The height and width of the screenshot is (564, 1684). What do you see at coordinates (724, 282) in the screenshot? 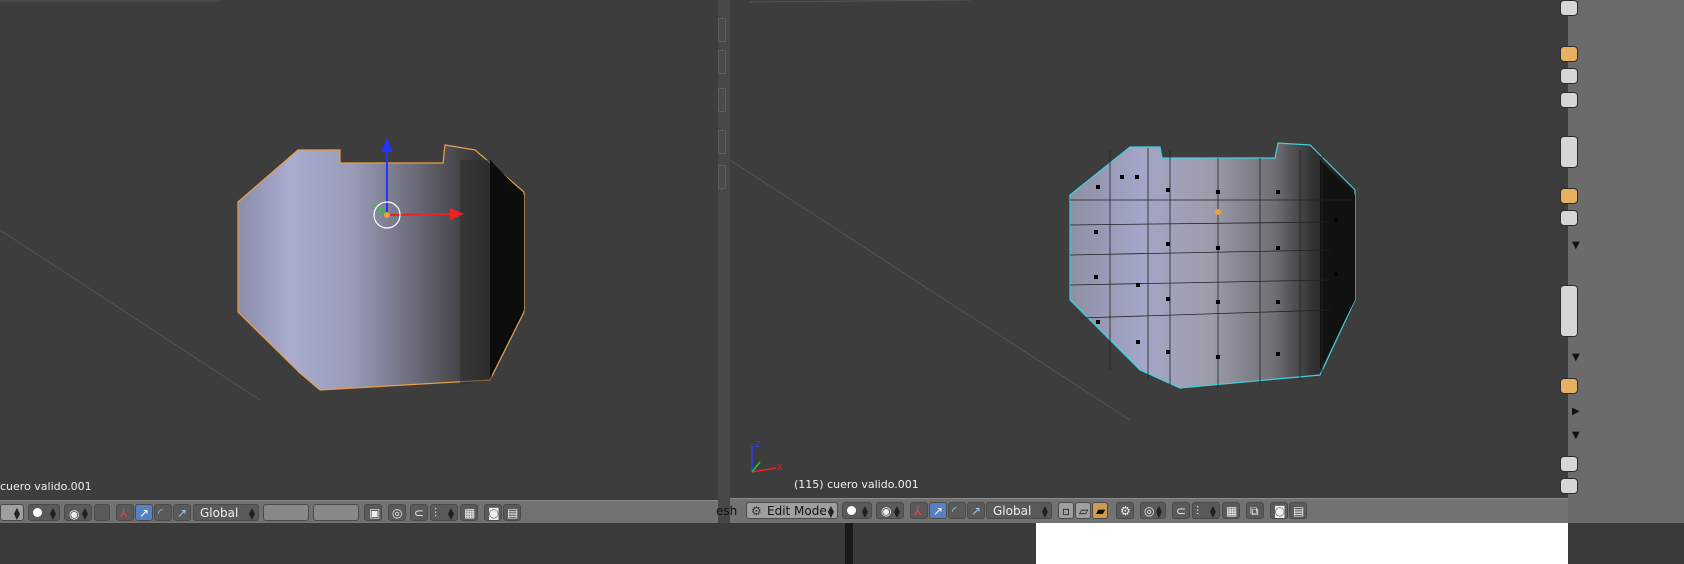
I see `area-divider` at bounding box center [724, 282].